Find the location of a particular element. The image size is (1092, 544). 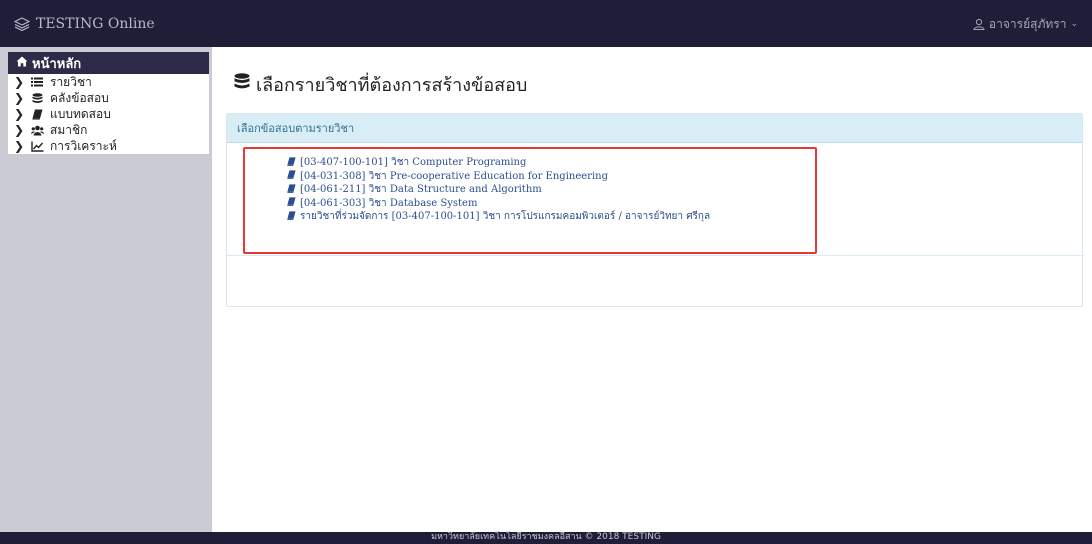

page-title-text: เลือกรายวิชาที่ต้องการสร้างข้อสอบ is located at coordinates (392, 85).